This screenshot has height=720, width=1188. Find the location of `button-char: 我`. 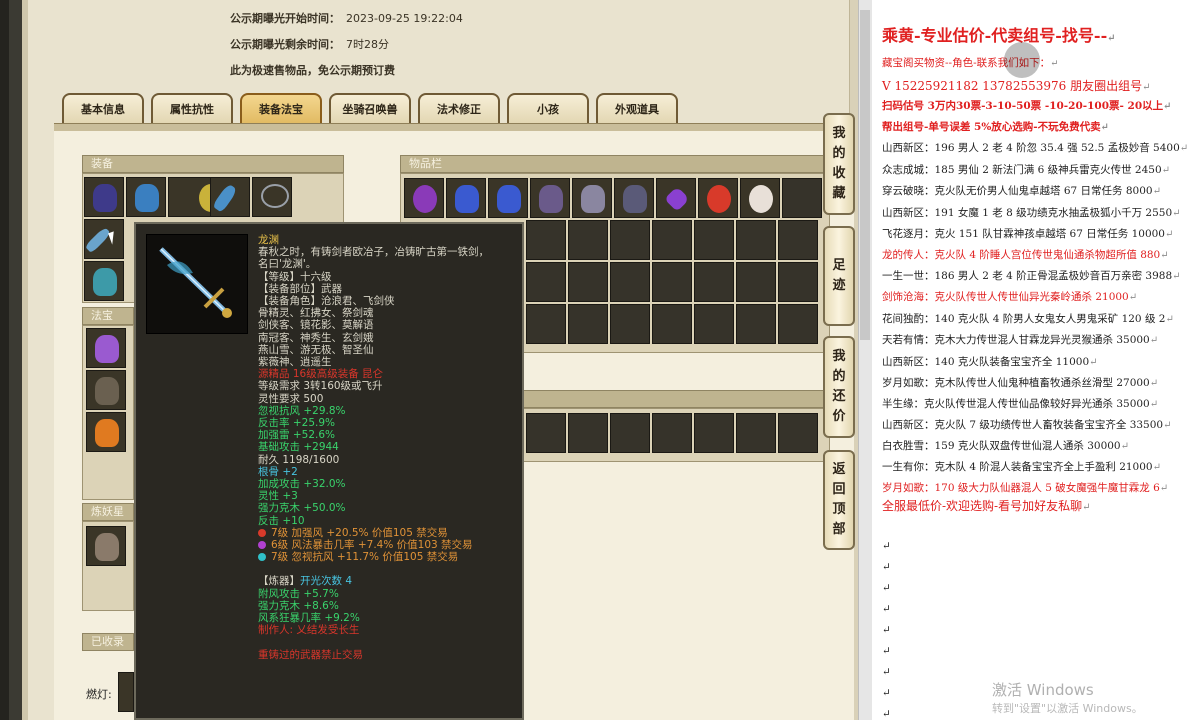

button-char: 我 is located at coordinates (839, 356).